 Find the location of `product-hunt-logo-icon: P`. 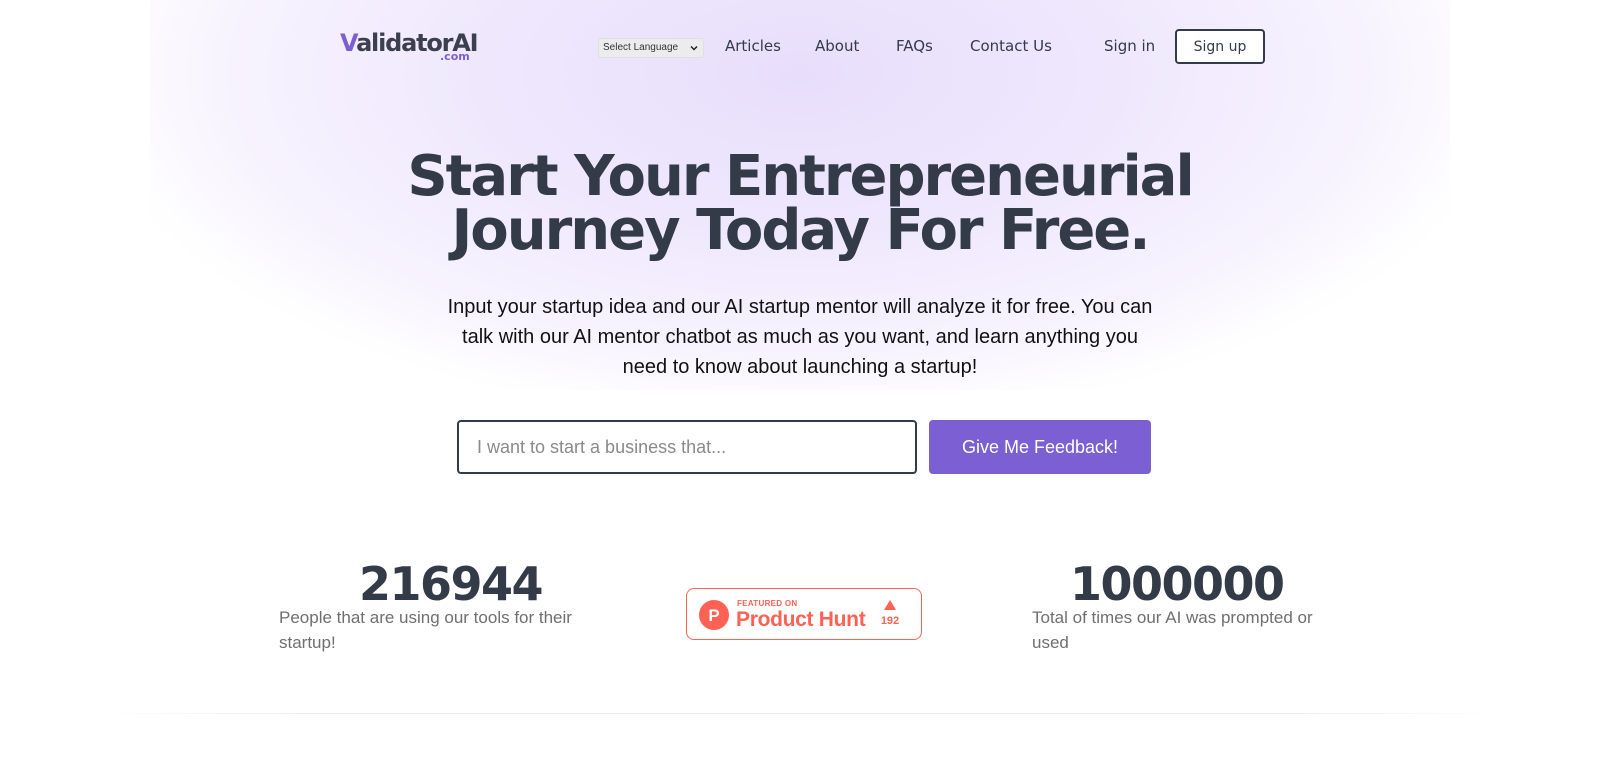

product-hunt-logo-icon: P is located at coordinates (714, 615).